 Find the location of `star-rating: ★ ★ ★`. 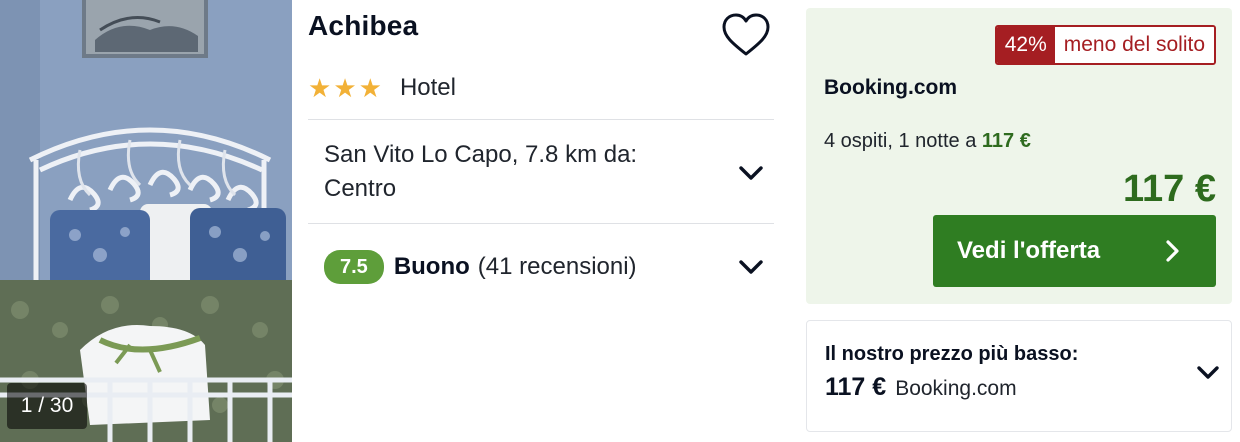

star-rating: ★ ★ ★ is located at coordinates (345, 88).